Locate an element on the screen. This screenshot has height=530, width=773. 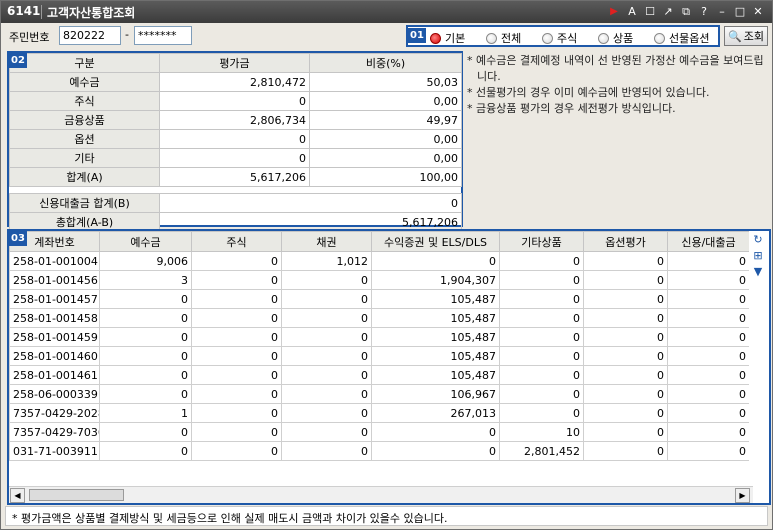
account-row: 258-01-001458 0 0 0 105,487 0 0 0 is located at coordinates (379, 318).